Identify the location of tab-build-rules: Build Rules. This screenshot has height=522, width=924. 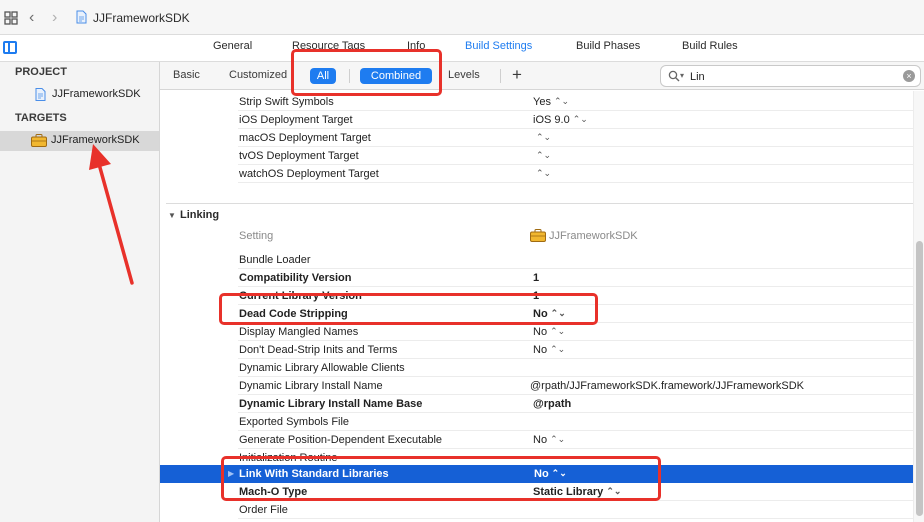
(710, 46).